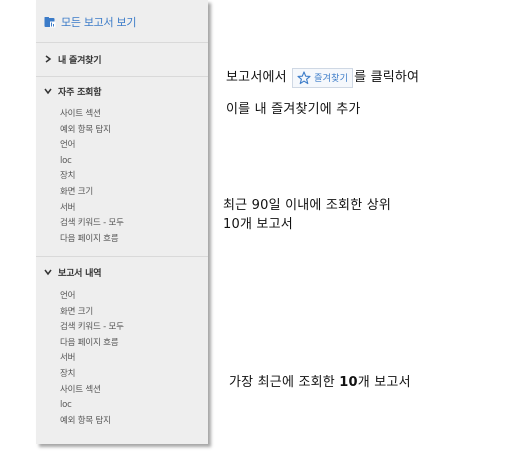  What do you see at coordinates (80, 92) in the screenshot?
I see `frequent-section-label: 자주 조회함` at bounding box center [80, 92].